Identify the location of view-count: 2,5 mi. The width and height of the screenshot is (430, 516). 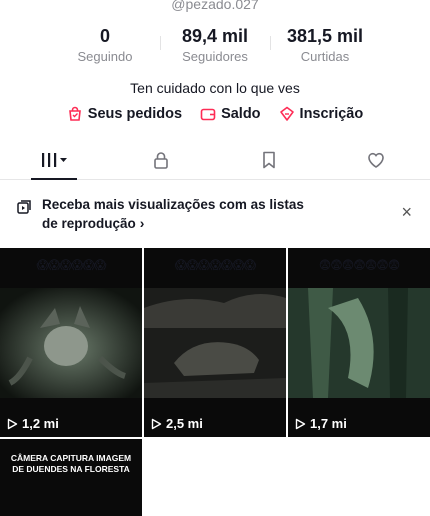
(176, 423).